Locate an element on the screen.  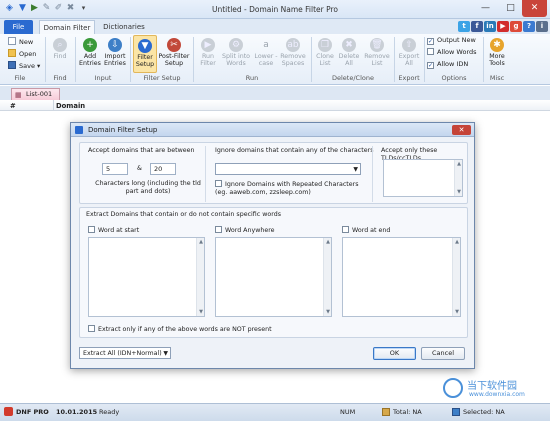
gear-icon: ⚙ is located at coordinates (236, 45).